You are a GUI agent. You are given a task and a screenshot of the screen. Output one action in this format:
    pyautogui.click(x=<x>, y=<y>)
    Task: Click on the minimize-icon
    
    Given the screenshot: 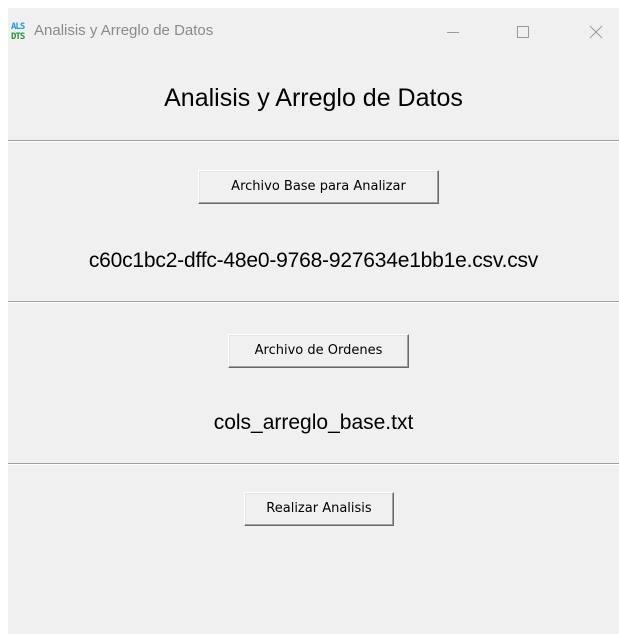 What is the action you would take?
    pyautogui.click(x=453, y=32)
    